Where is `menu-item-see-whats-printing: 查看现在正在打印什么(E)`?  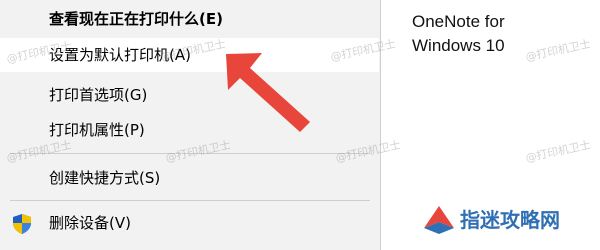
menu-item-see-whats-printing: 查看现在正在打印什么(E) is located at coordinates (189, 19).